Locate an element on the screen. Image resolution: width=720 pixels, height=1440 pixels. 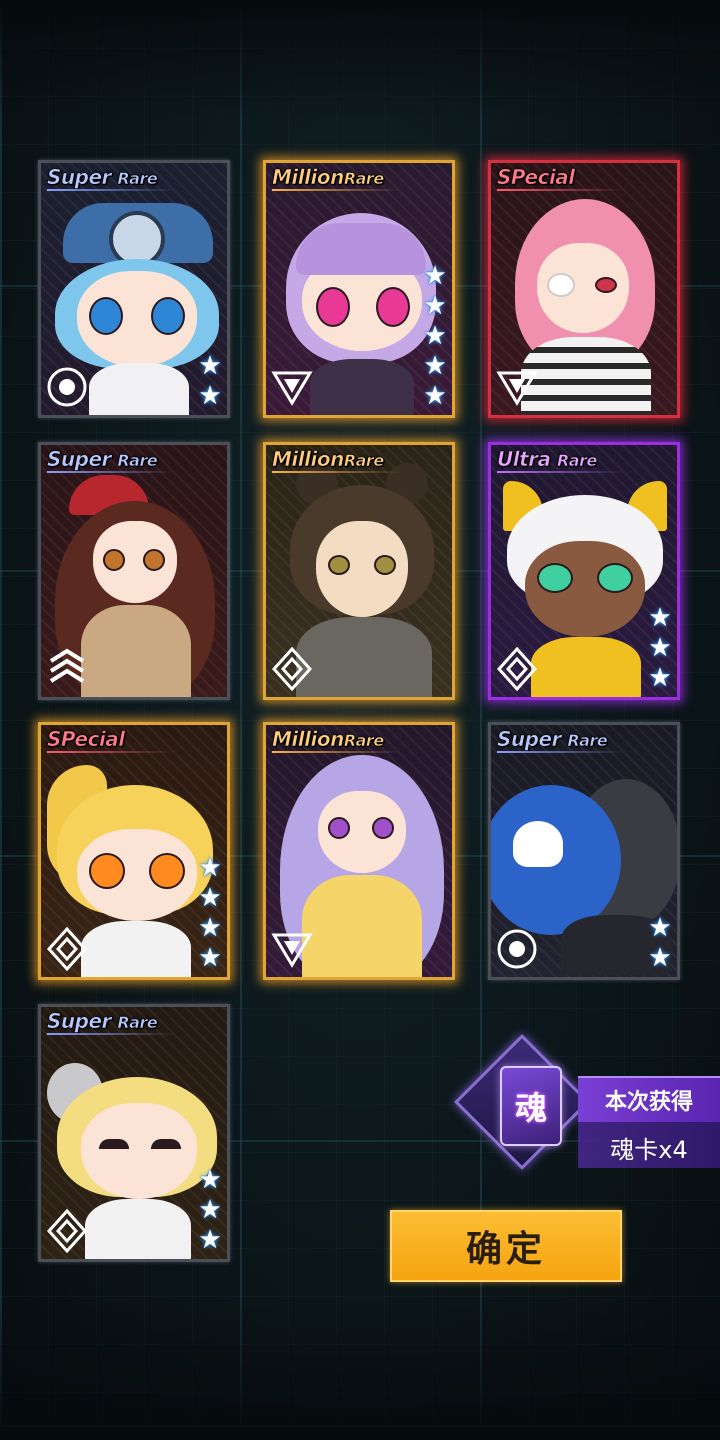
soul-icon-char: 魂 is located at coordinates (530, 1108).